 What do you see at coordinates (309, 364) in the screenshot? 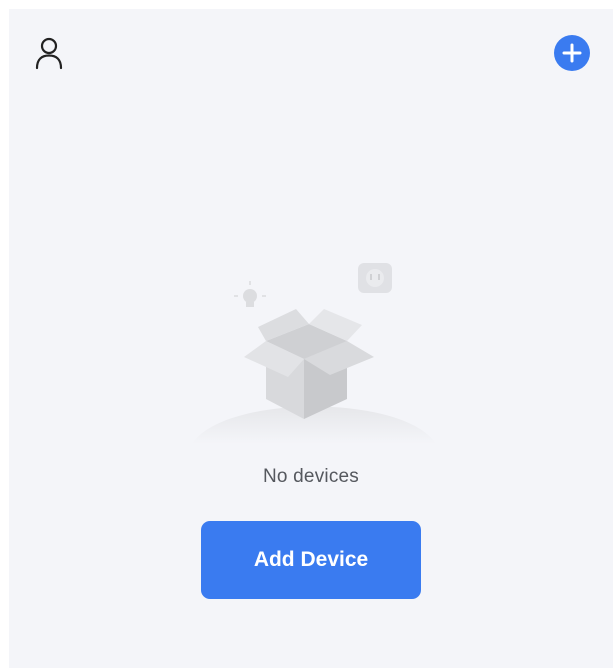
I see `box-icon` at bounding box center [309, 364].